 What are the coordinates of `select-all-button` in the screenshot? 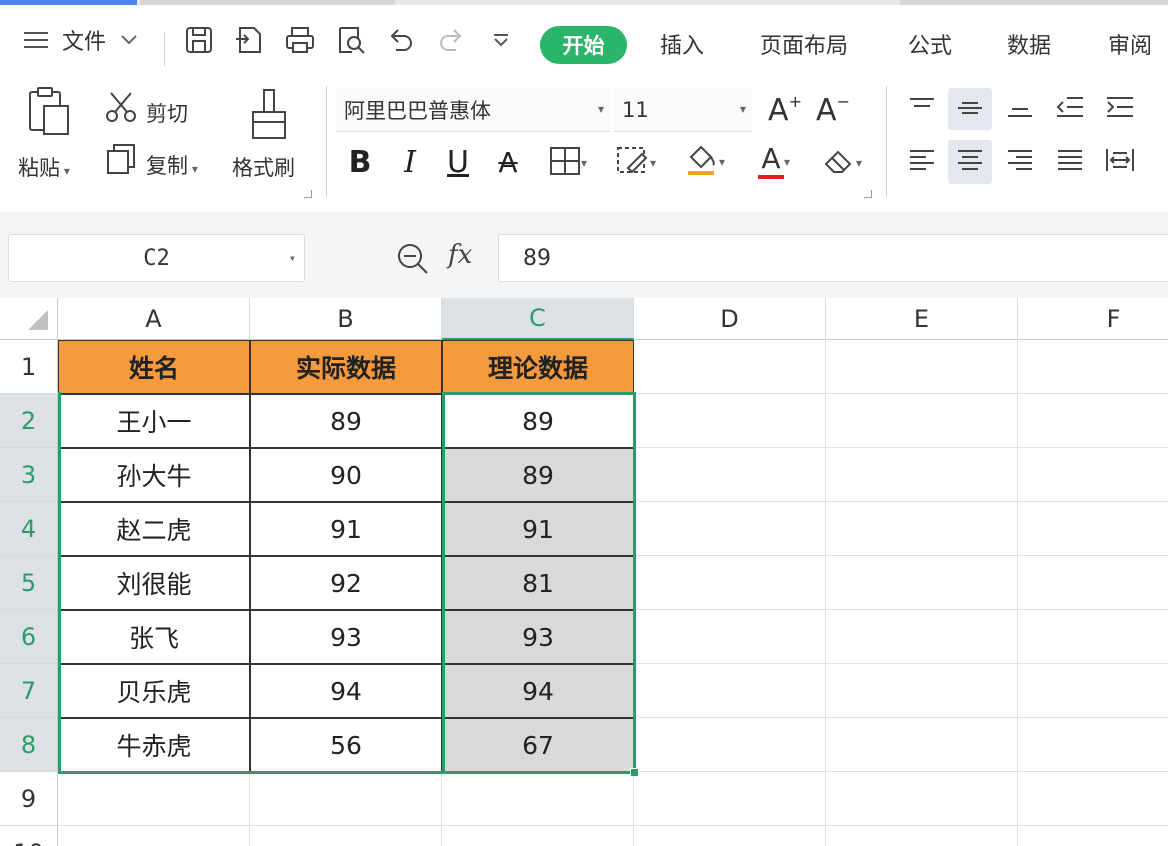 It's located at (29, 319).